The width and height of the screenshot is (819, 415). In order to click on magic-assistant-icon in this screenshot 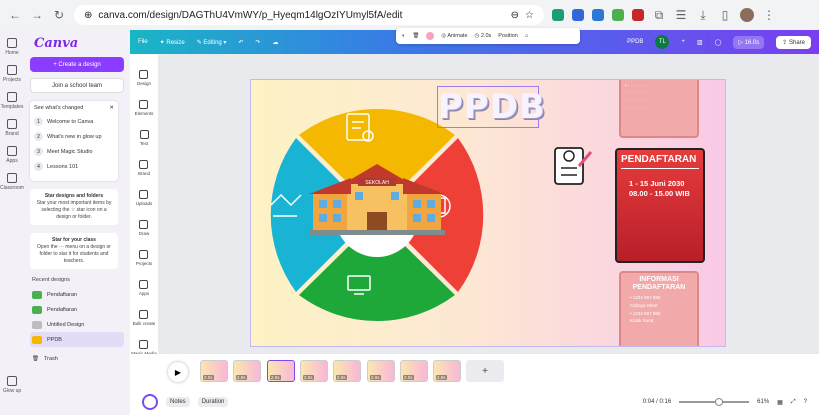, I will do `click(150, 402)`.